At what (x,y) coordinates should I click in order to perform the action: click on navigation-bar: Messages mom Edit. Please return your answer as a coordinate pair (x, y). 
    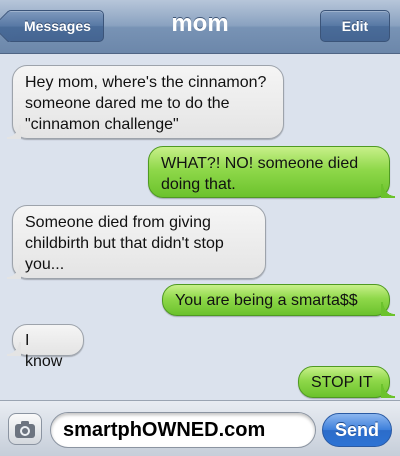
    Looking at the image, I should click on (200, 27).